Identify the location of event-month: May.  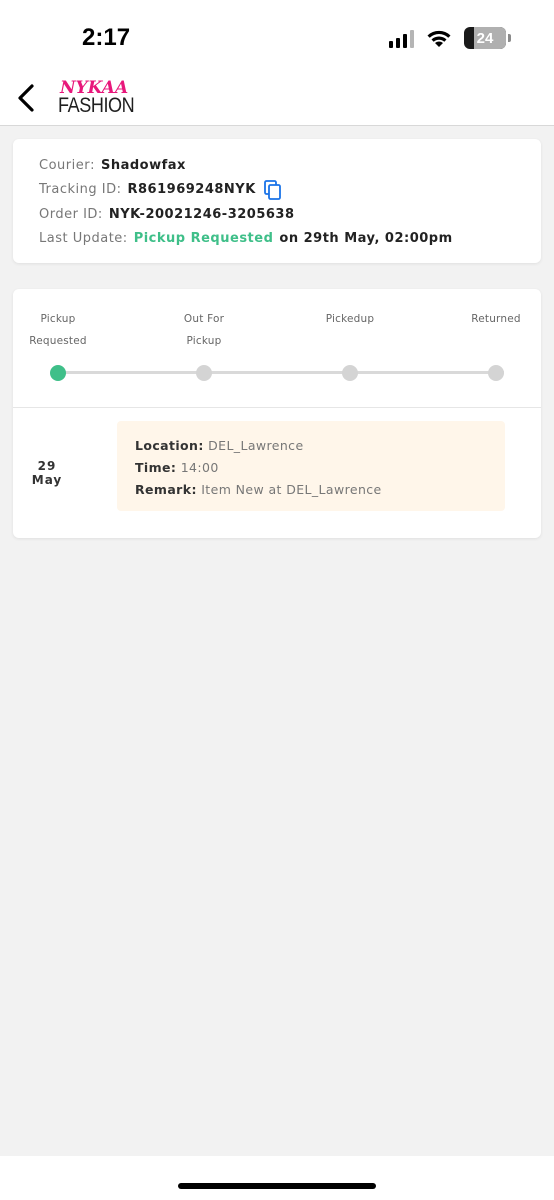
(47, 480).